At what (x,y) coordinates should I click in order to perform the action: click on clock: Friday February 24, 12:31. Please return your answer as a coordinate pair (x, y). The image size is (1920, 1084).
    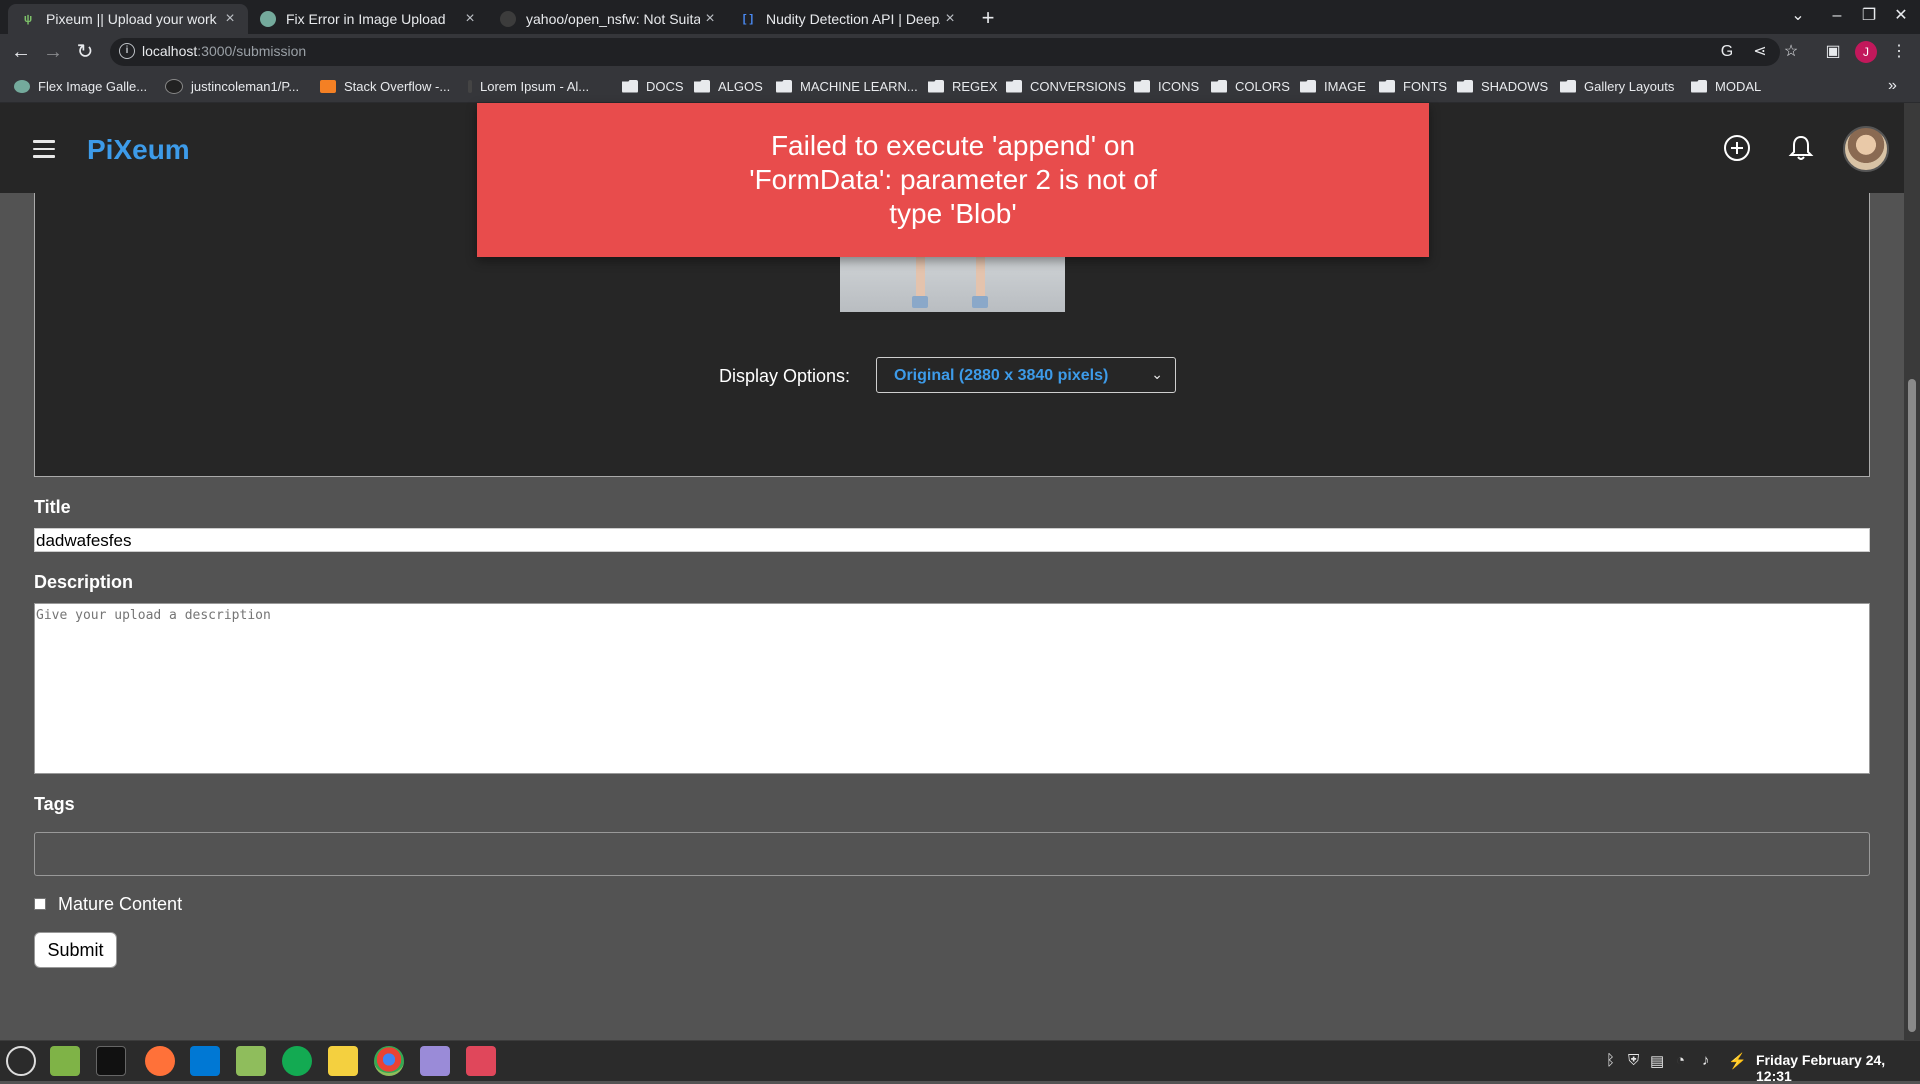
    Looking at the image, I should click on (1838, 1068).